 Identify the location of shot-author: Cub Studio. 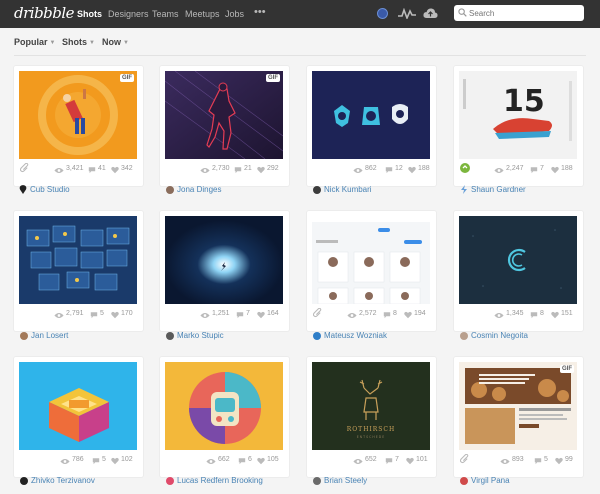
(44, 189).